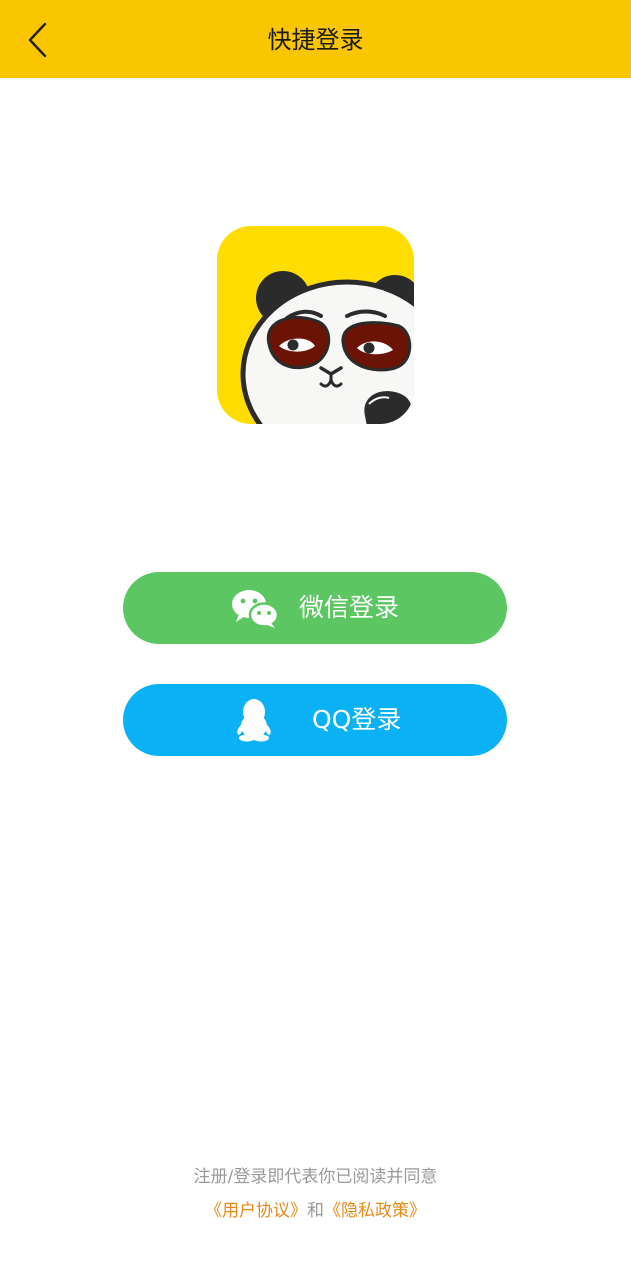  I want to click on panda-logo-icon, so click(315, 325).